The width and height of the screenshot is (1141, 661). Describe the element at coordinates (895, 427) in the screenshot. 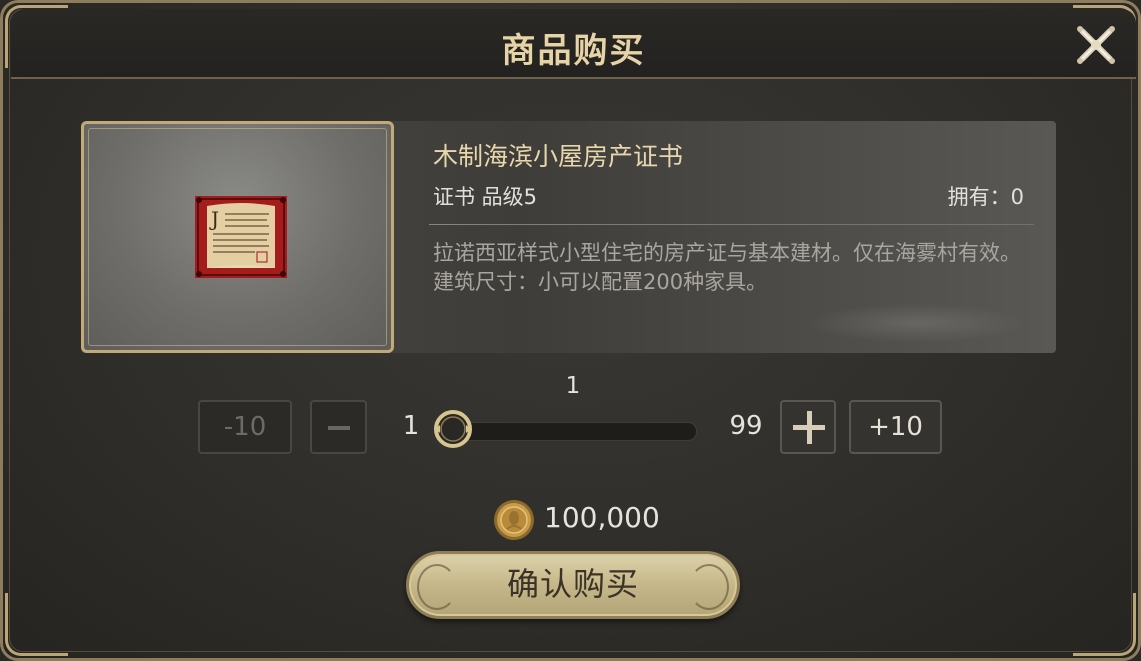

I see `plus-10-button: +10` at that location.